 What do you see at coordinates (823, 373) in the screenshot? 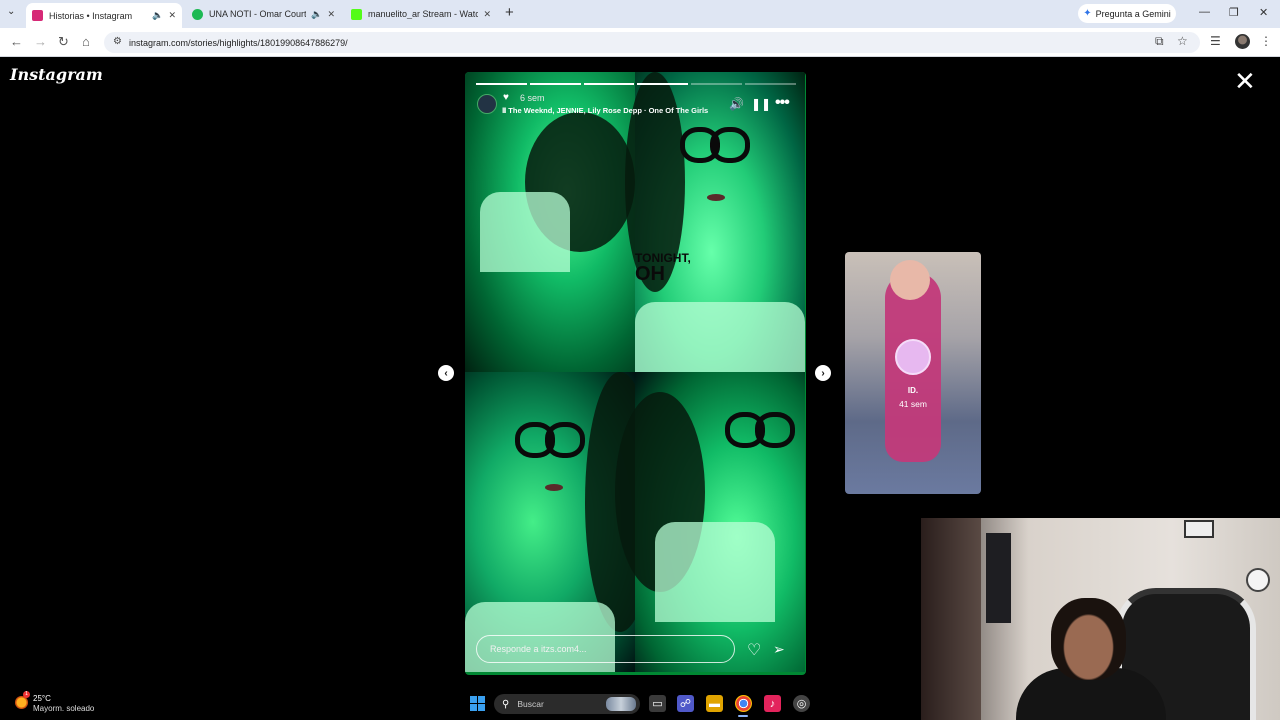
I see `next-story-chevron-icon: ›` at bounding box center [823, 373].